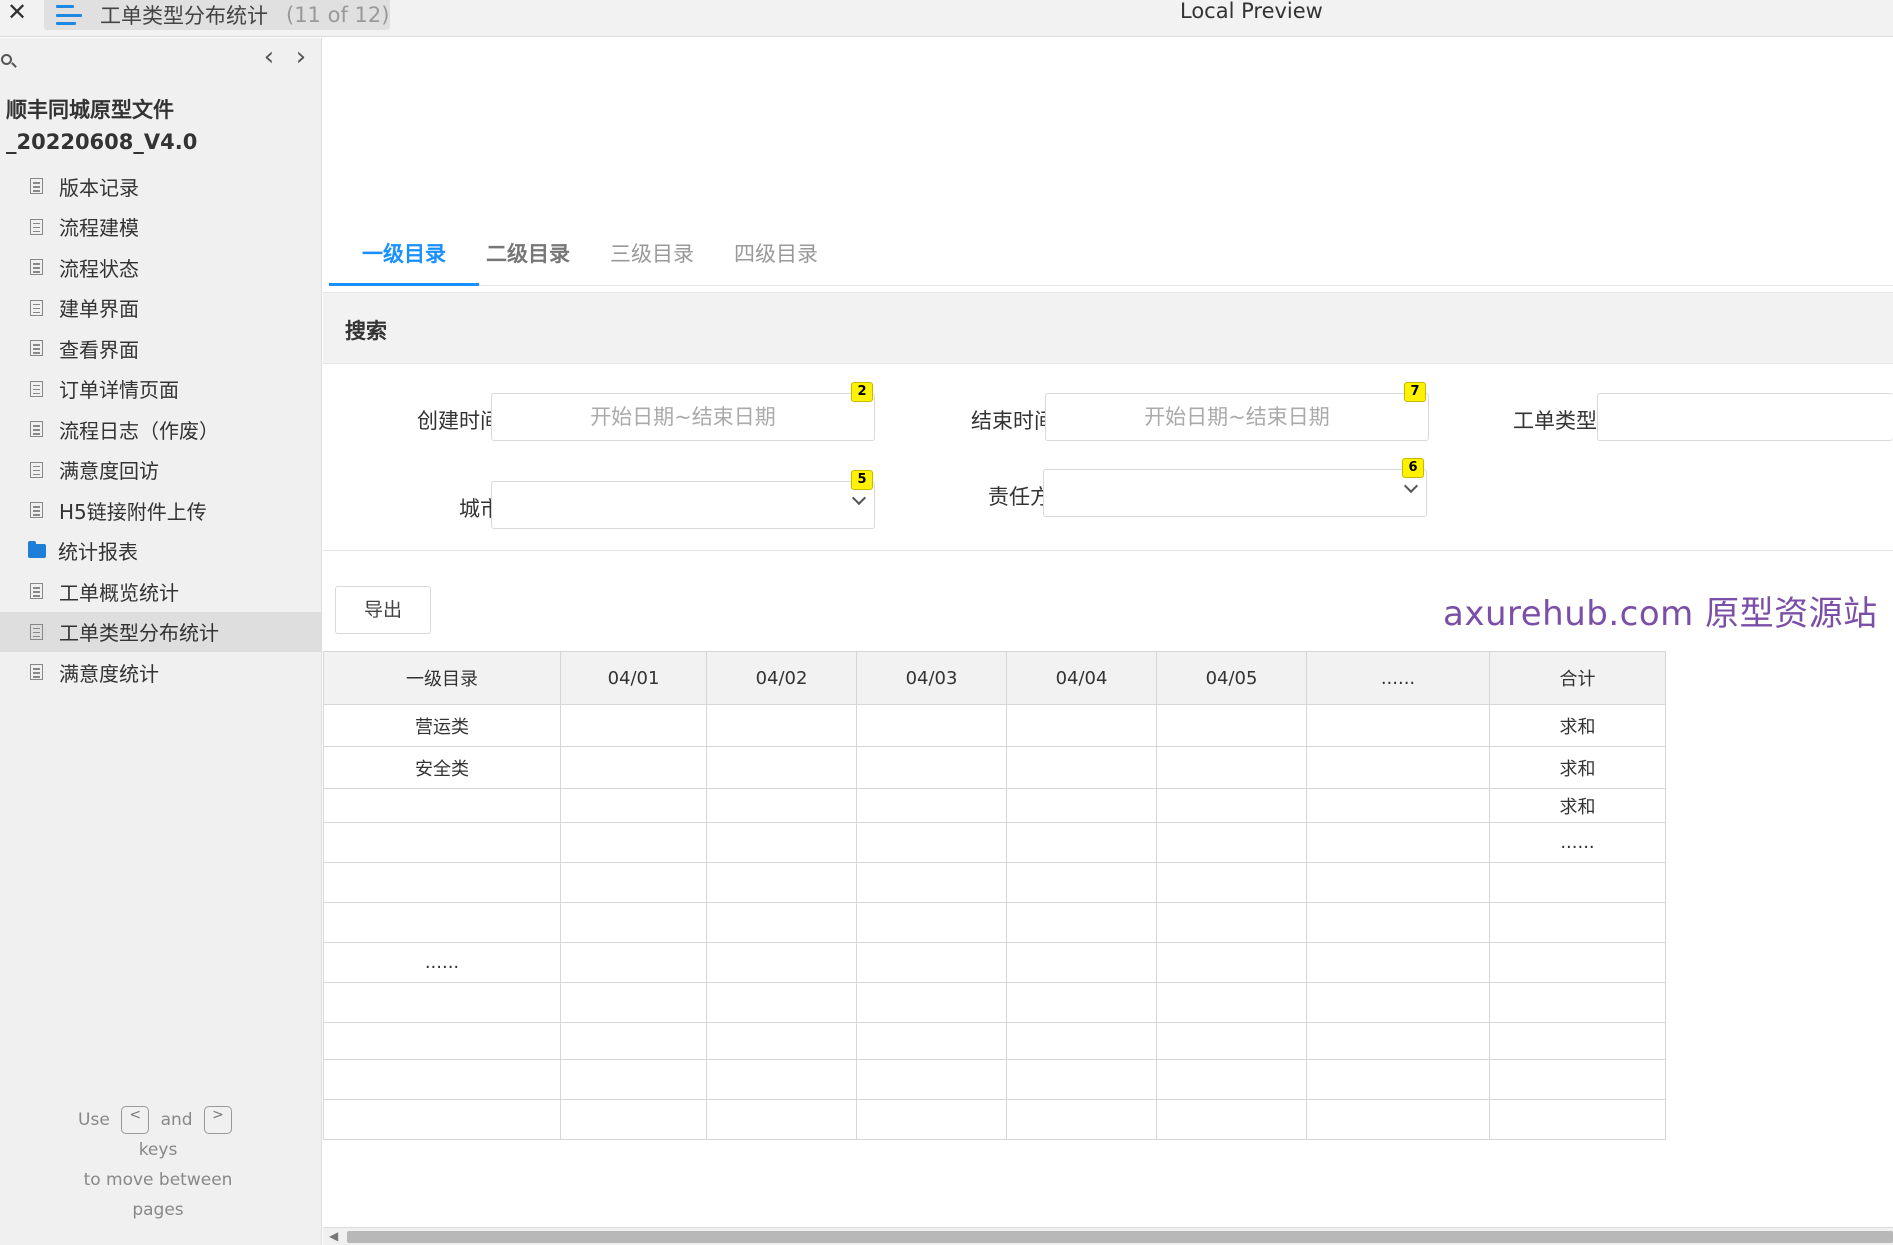 The height and width of the screenshot is (1245, 1893). What do you see at coordinates (333, 1236) in the screenshot?
I see `scroll-left-icon: ◀` at bounding box center [333, 1236].